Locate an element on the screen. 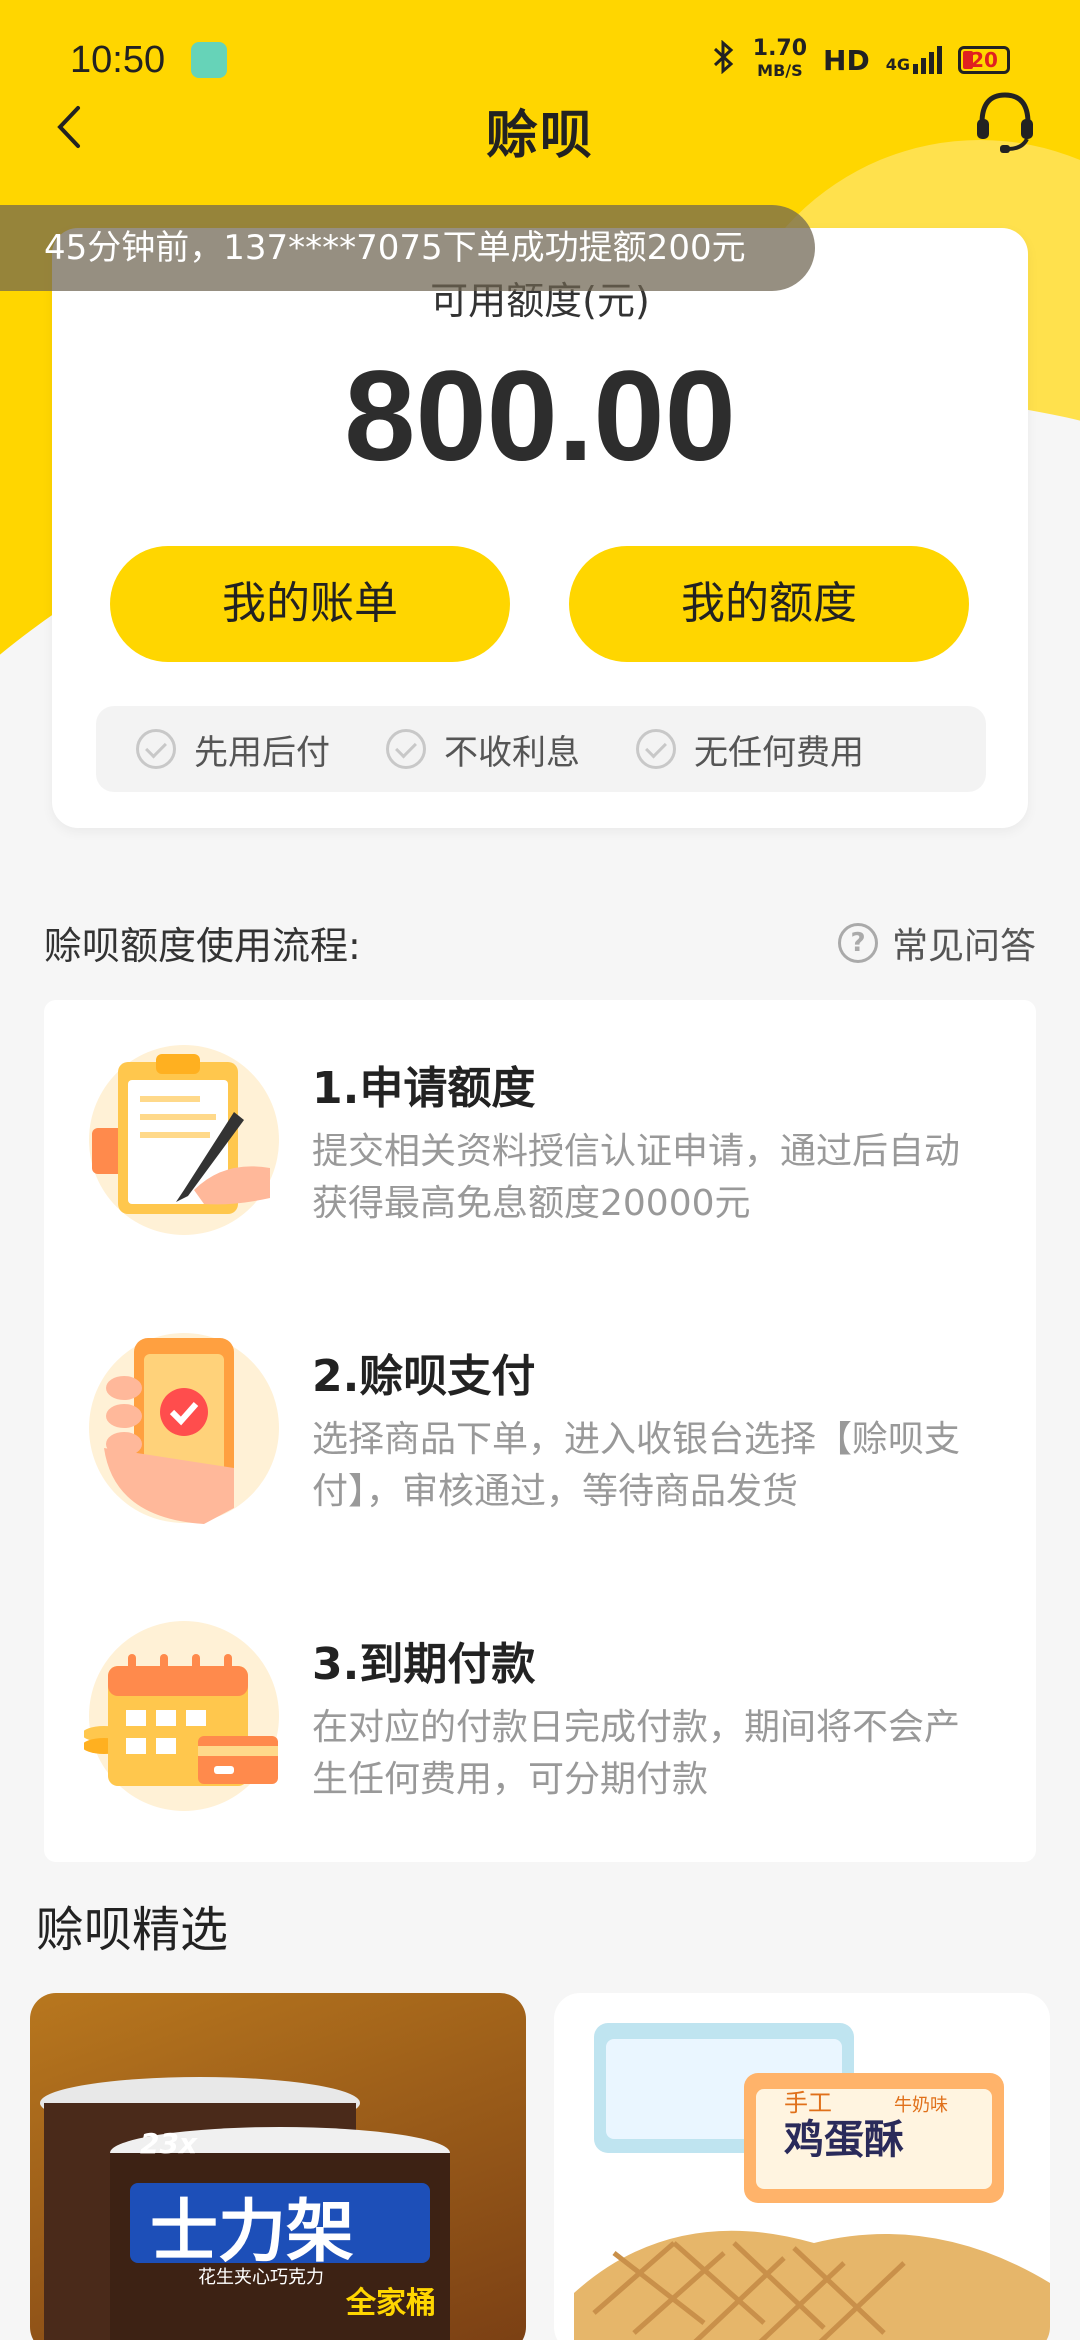 The width and height of the screenshot is (1080, 2340). back-icon is located at coordinates (70, 127).